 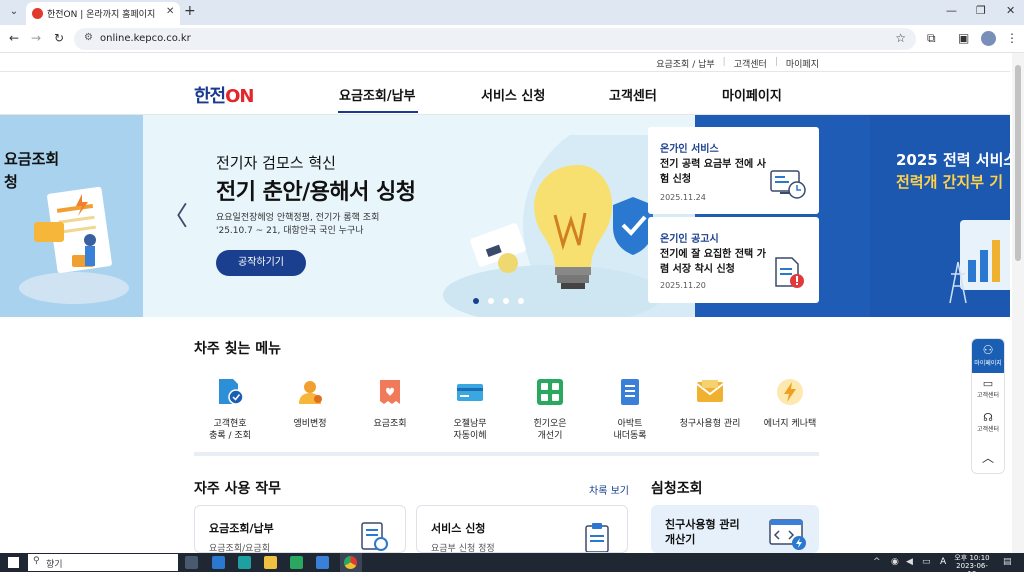 What do you see at coordinates (895, 562) in the screenshot?
I see `tray-network-icon: ◉` at bounding box center [895, 562].